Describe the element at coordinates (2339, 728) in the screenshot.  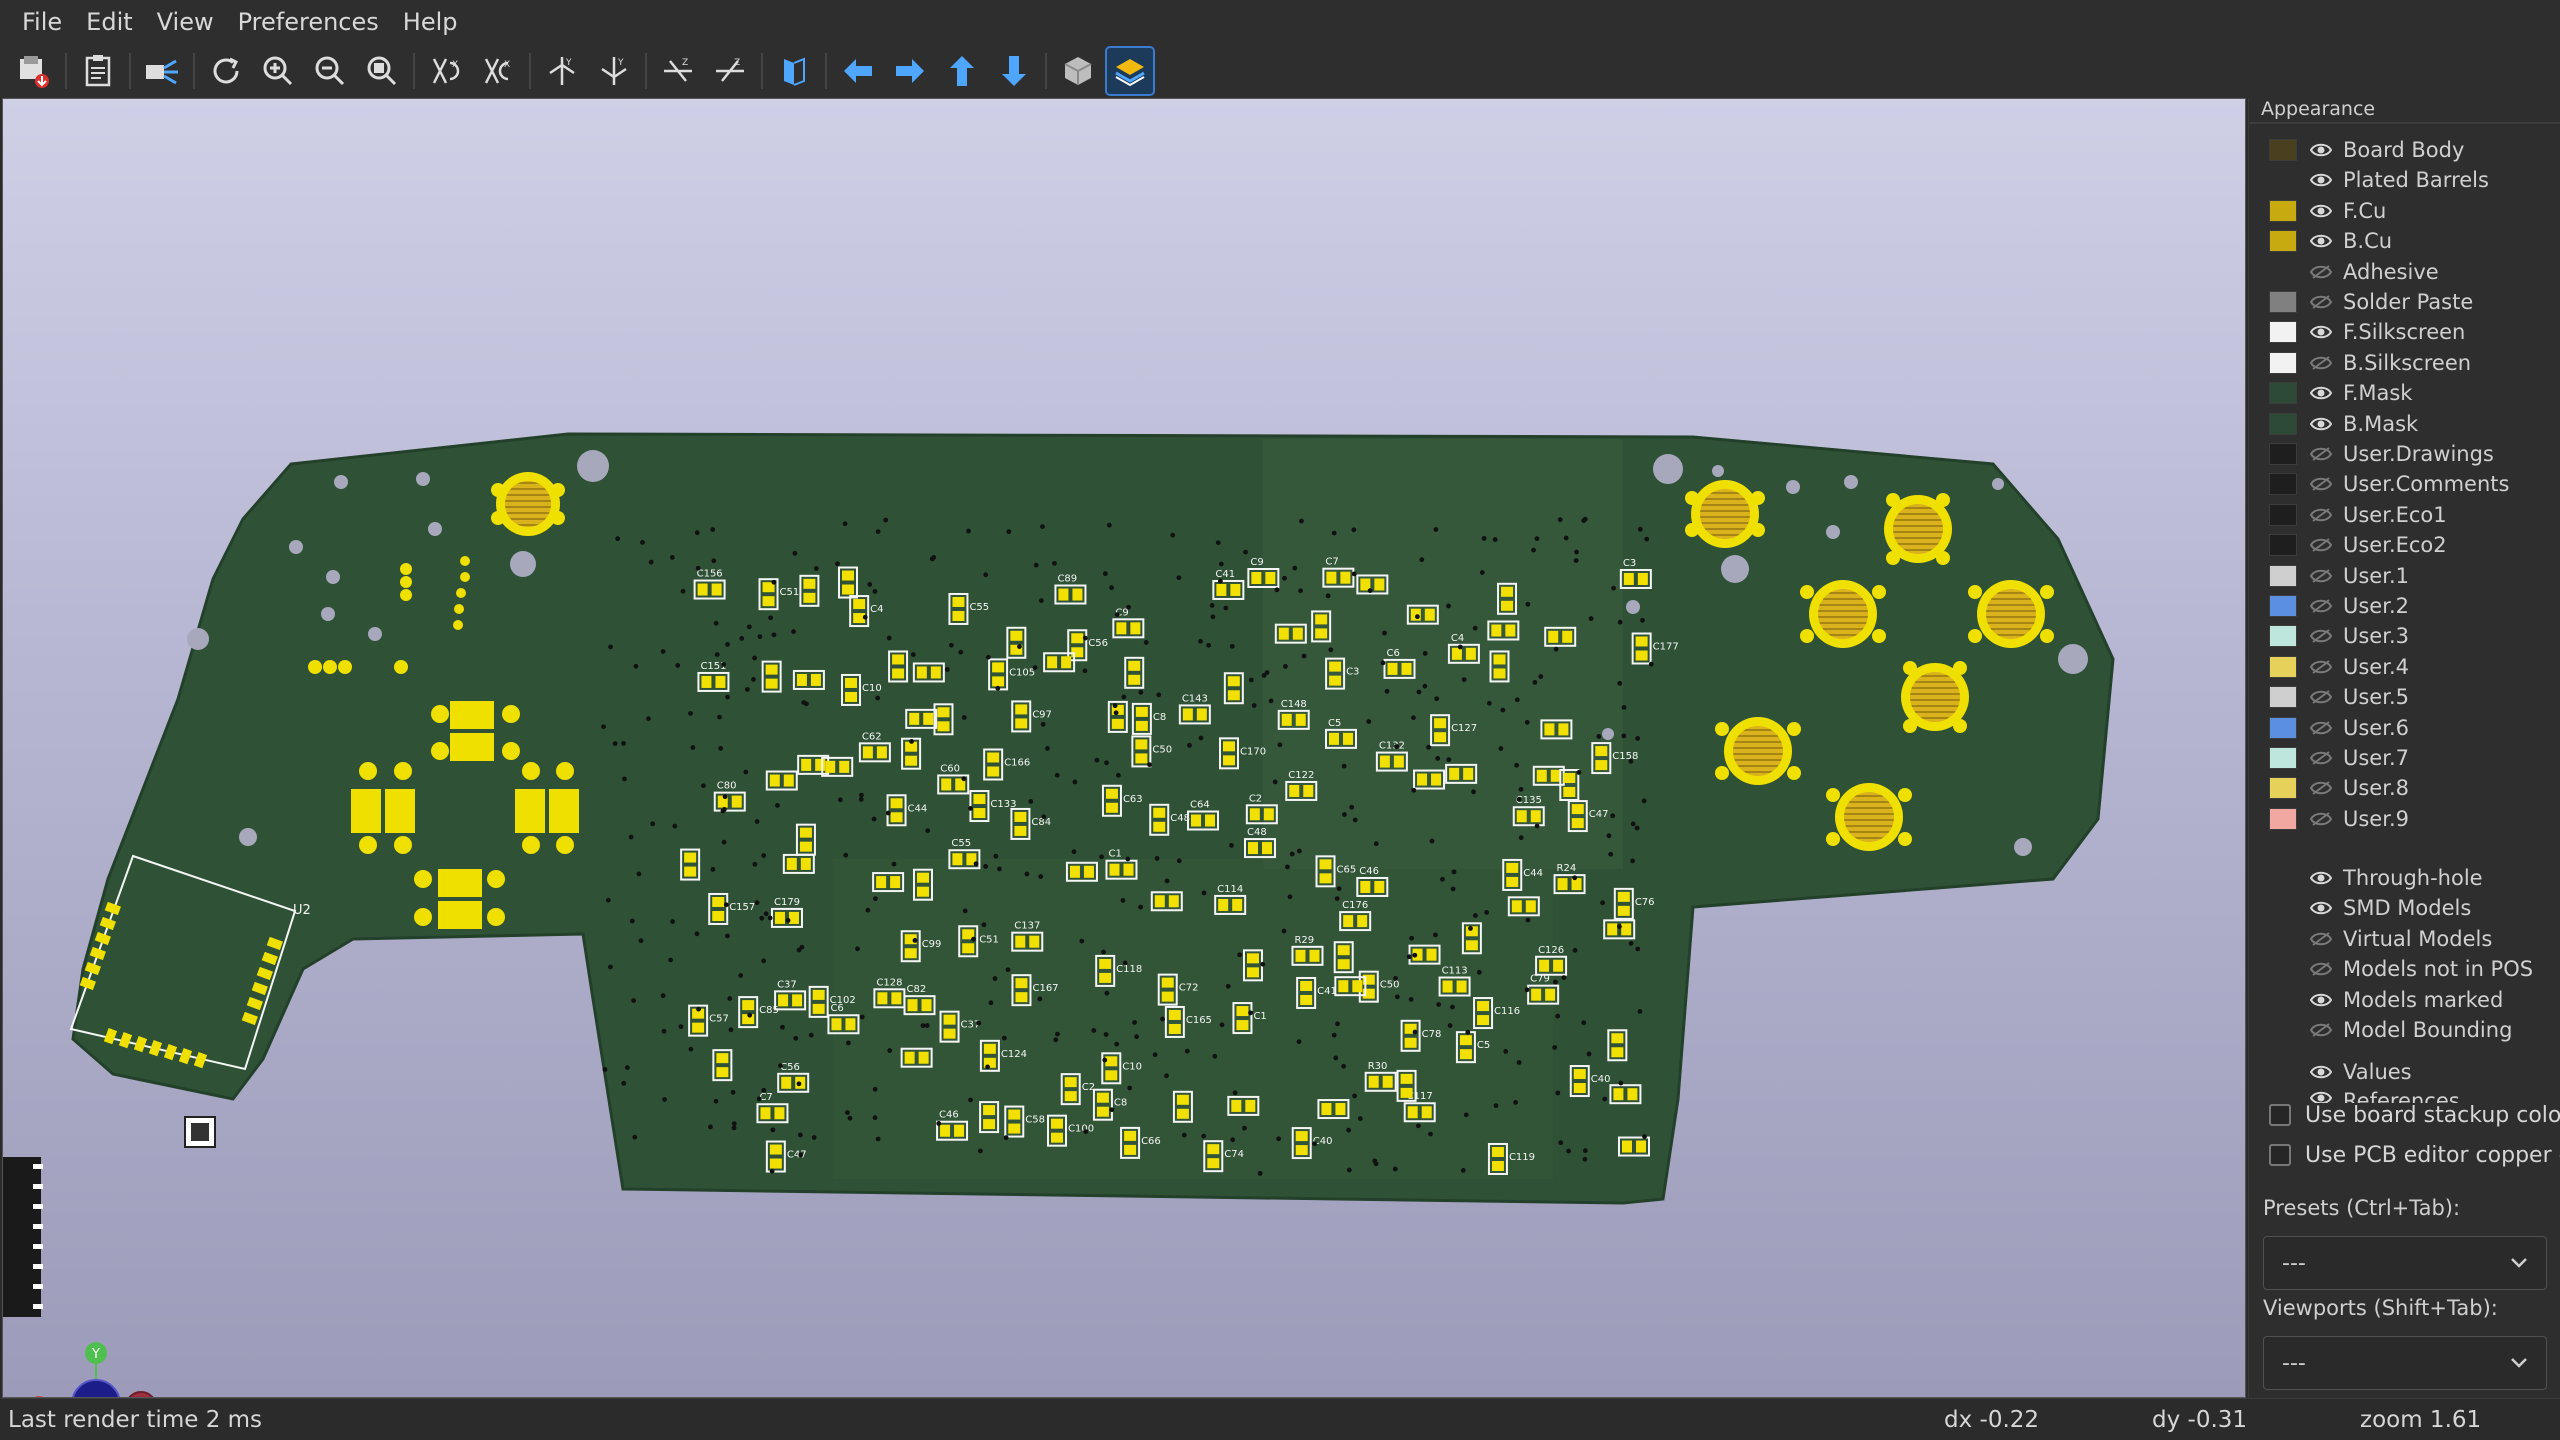
I see `layer-row: User.6` at that location.